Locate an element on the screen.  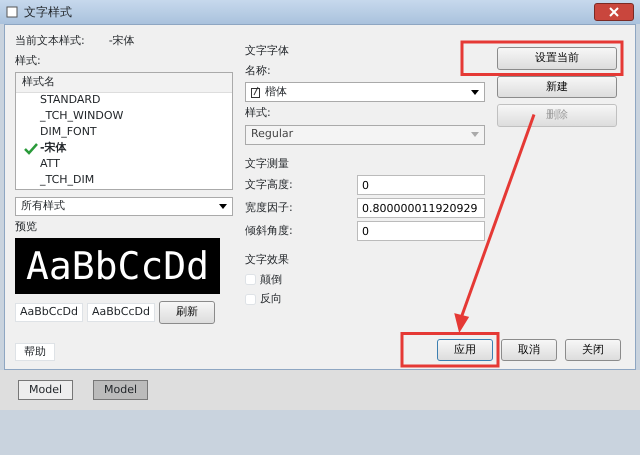
dialog-button: 取消 is located at coordinates (529, 349).